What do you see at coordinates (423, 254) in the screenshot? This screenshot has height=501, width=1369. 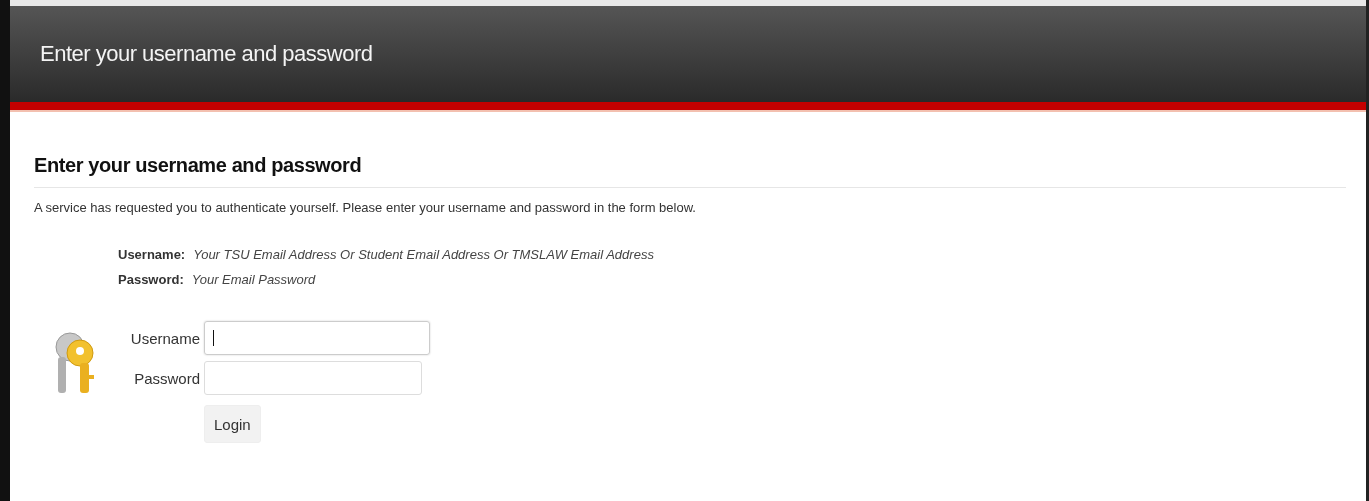 I see `hint-text: Your TSU Email Address Or Student Email Address Or TMSLAW Email Address` at bounding box center [423, 254].